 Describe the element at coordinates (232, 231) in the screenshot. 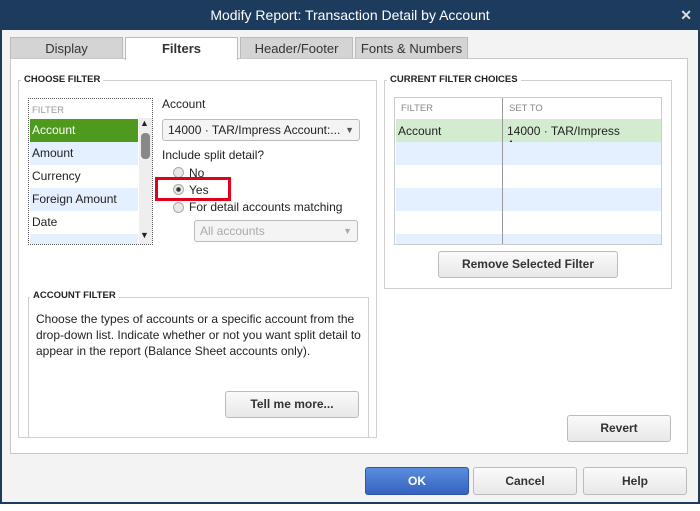

I see `matching-value: All accounts` at that location.